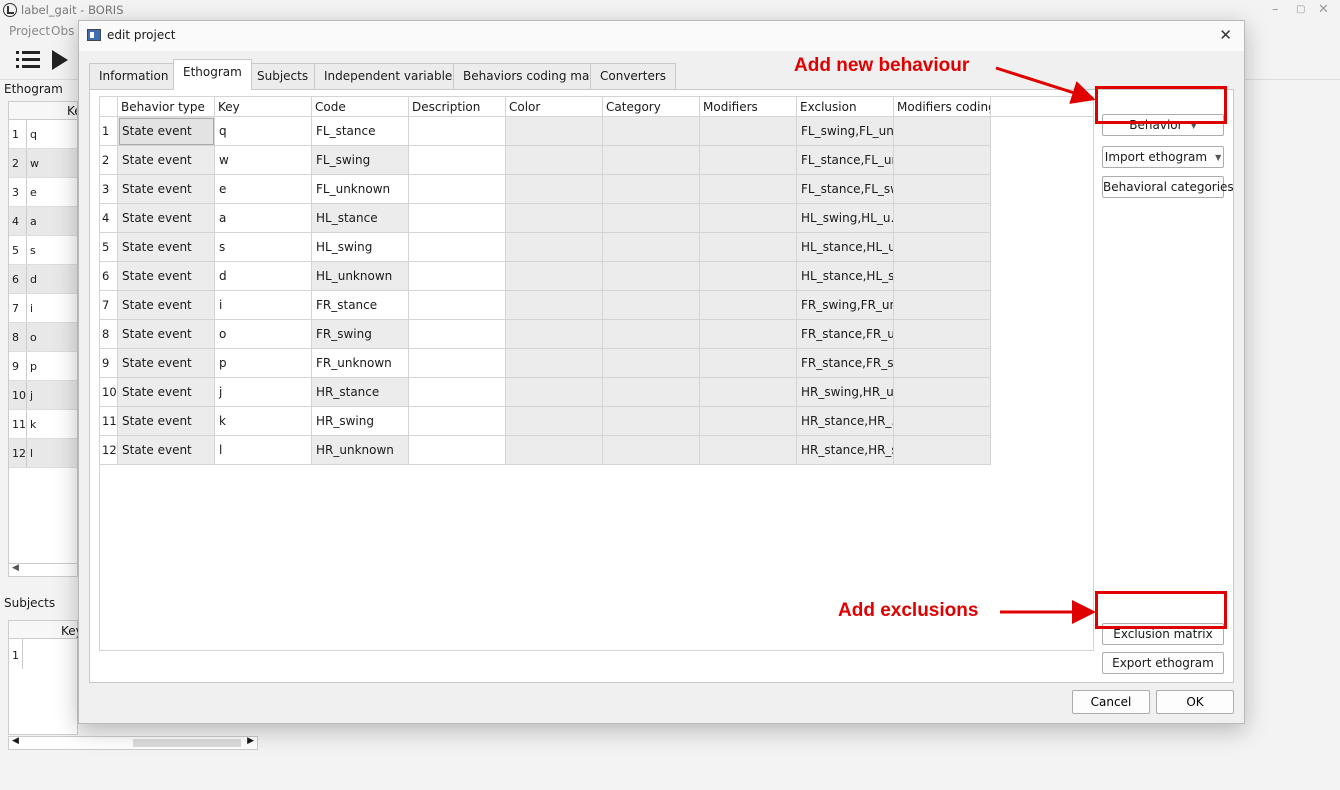 Image resolution: width=1340 pixels, height=790 pixels. I want to click on cell-key: a, so click(263, 218).